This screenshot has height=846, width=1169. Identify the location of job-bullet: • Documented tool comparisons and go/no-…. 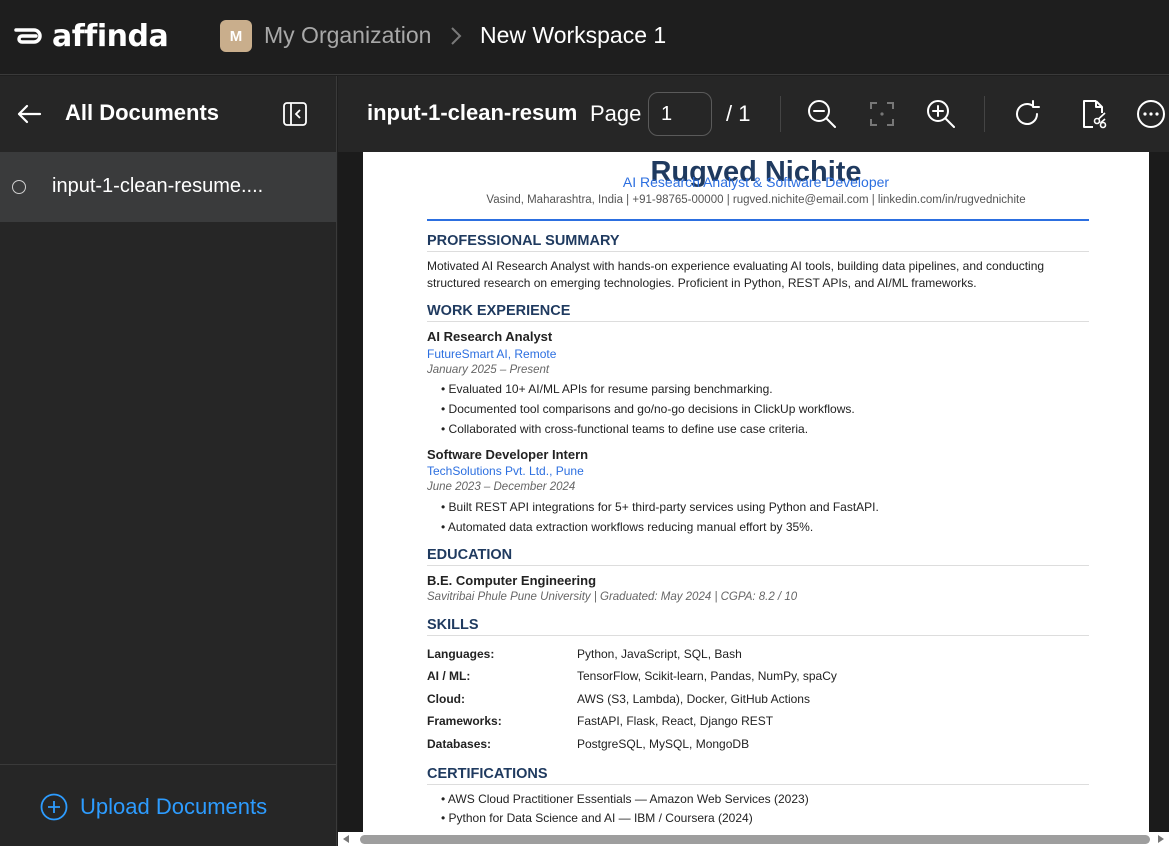
(648, 409).